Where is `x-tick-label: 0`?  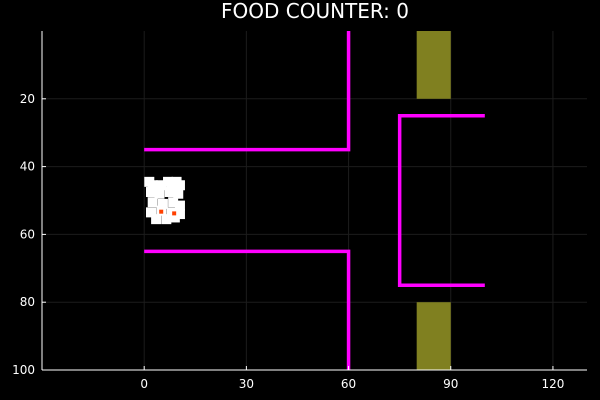 x-tick-label: 0 is located at coordinates (144, 384).